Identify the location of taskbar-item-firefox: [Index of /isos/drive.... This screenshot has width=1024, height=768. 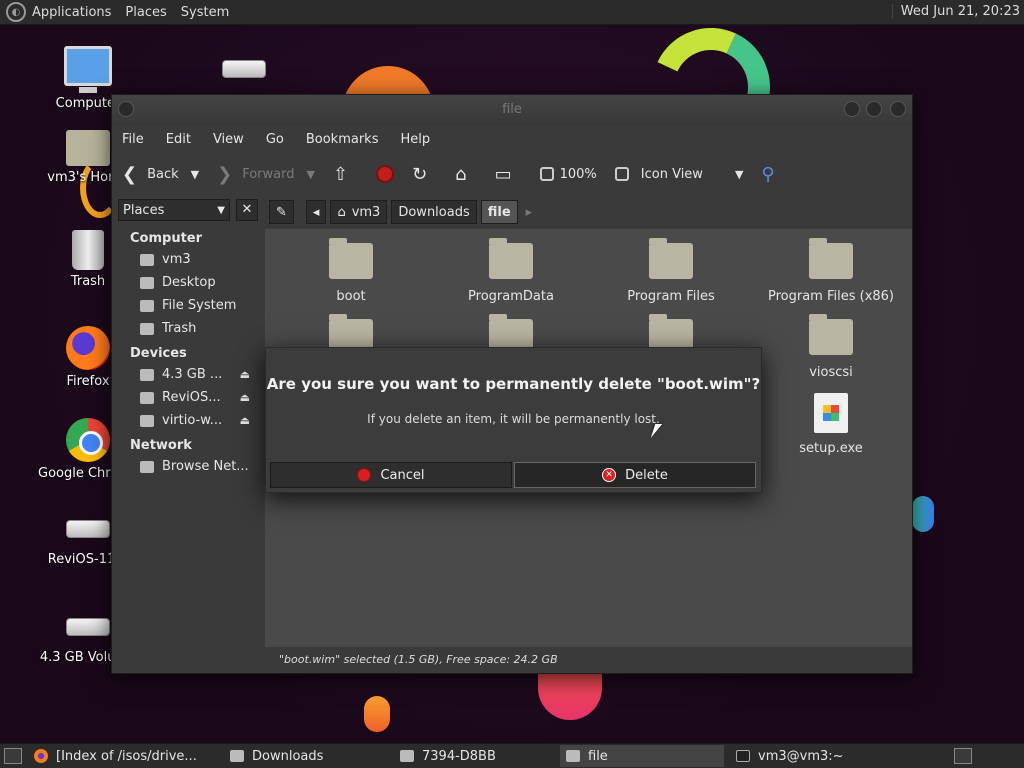
(123, 756).